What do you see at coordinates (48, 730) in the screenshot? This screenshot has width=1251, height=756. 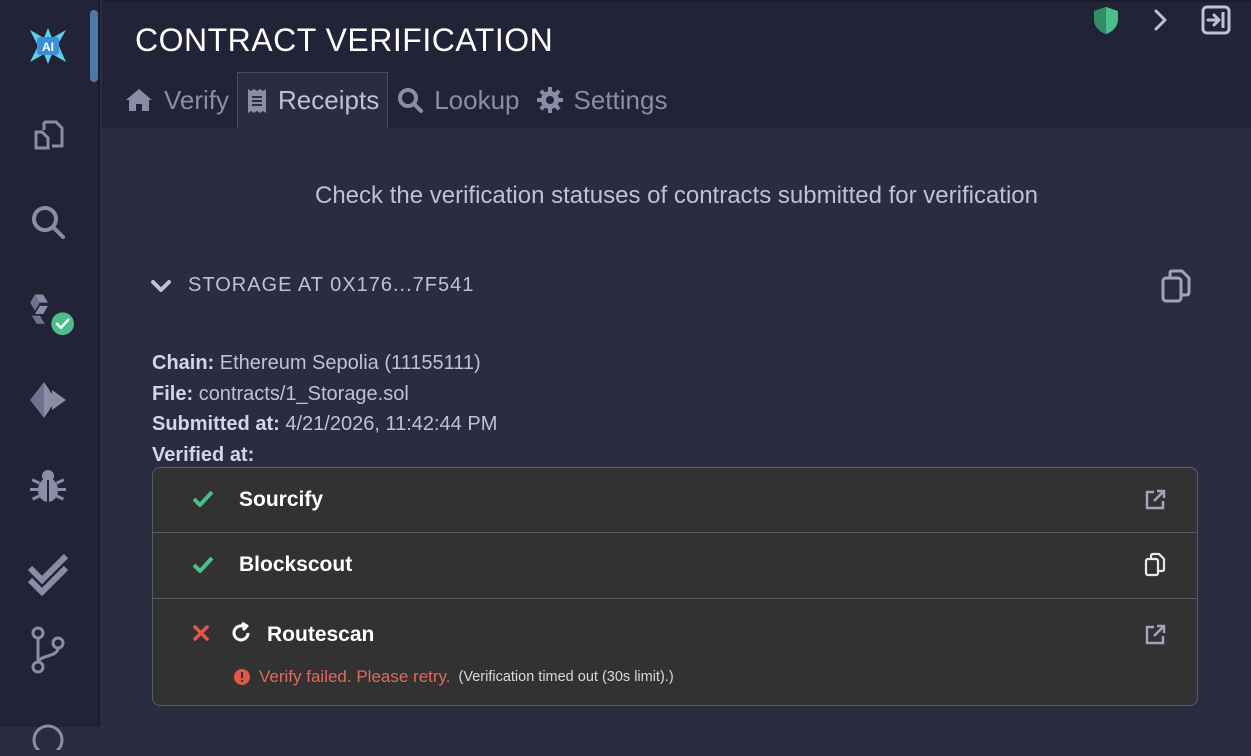 I see `more-icon` at bounding box center [48, 730].